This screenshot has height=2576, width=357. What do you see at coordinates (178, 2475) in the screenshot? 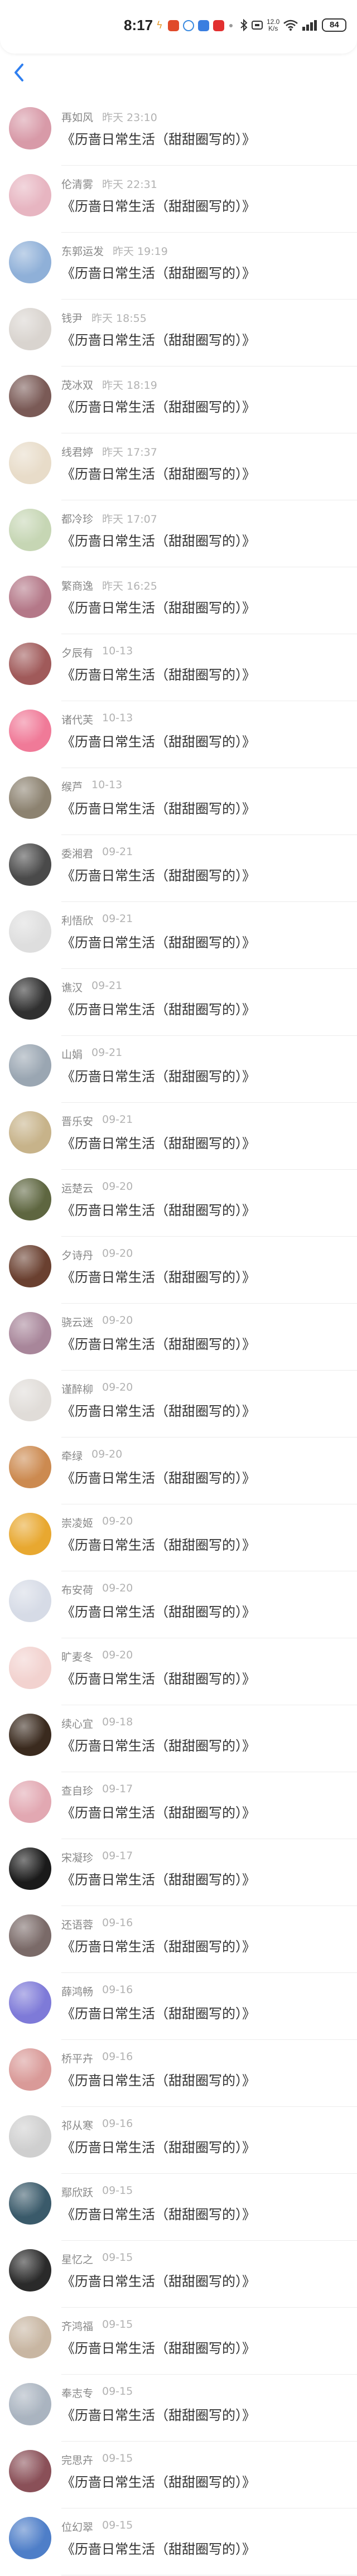
I see `list-item: 完思卉 09-15 《历啬日常生活（甜甜圈写的）》` at bounding box center [178, 2475].